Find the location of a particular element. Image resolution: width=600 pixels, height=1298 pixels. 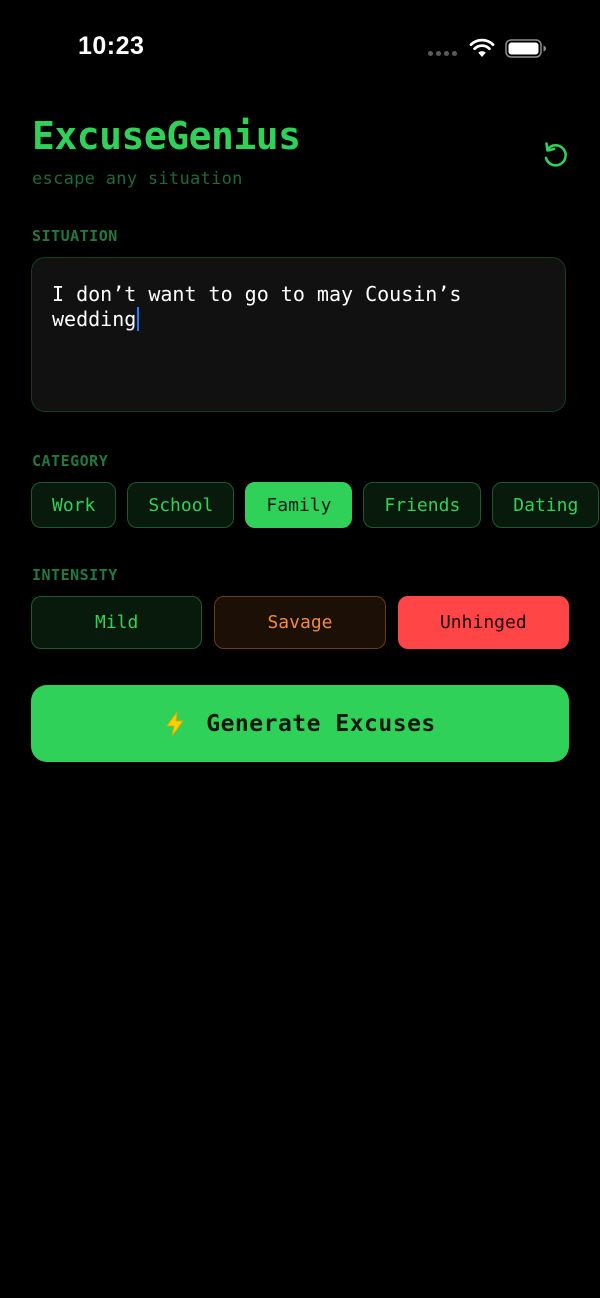

category-chip-dating: Dating is located at coordinates (546, 505).